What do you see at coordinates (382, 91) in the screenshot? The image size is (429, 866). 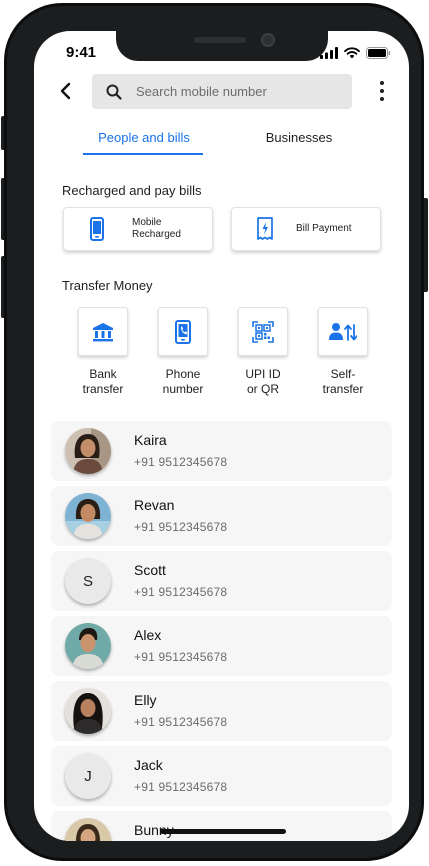 I see `more-options-icon` at bounding box center [382, 91].